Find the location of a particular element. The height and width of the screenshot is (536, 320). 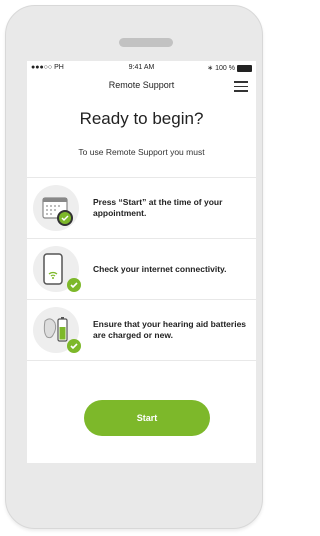

battery-icon is located at coordinates (244, 68).